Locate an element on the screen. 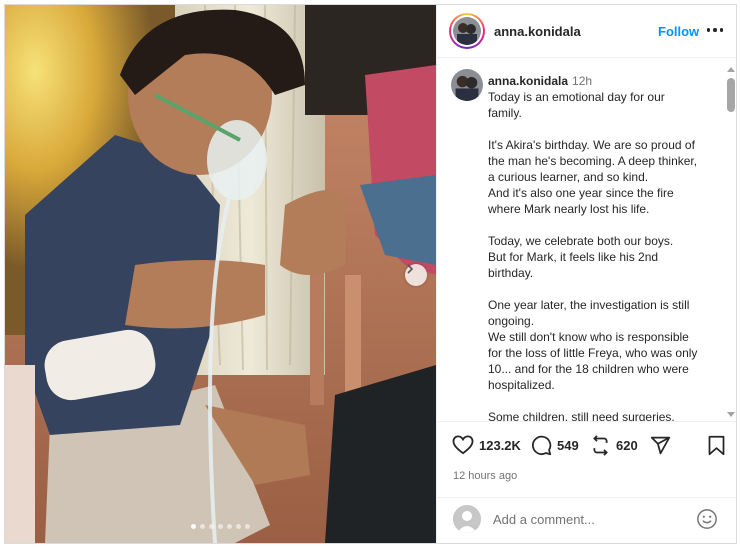 This screenshot has height=548, width=740. comment-input is located at coordinates (588, 519).